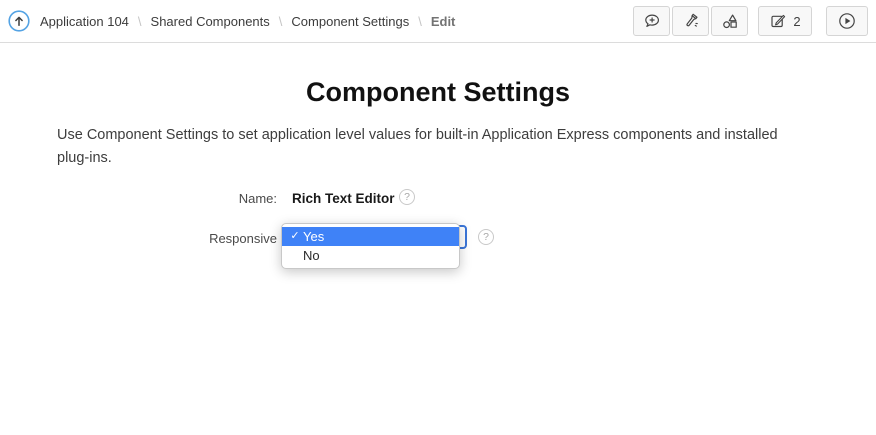  I want to click on header-toolbar: 2, so click(750, 21).